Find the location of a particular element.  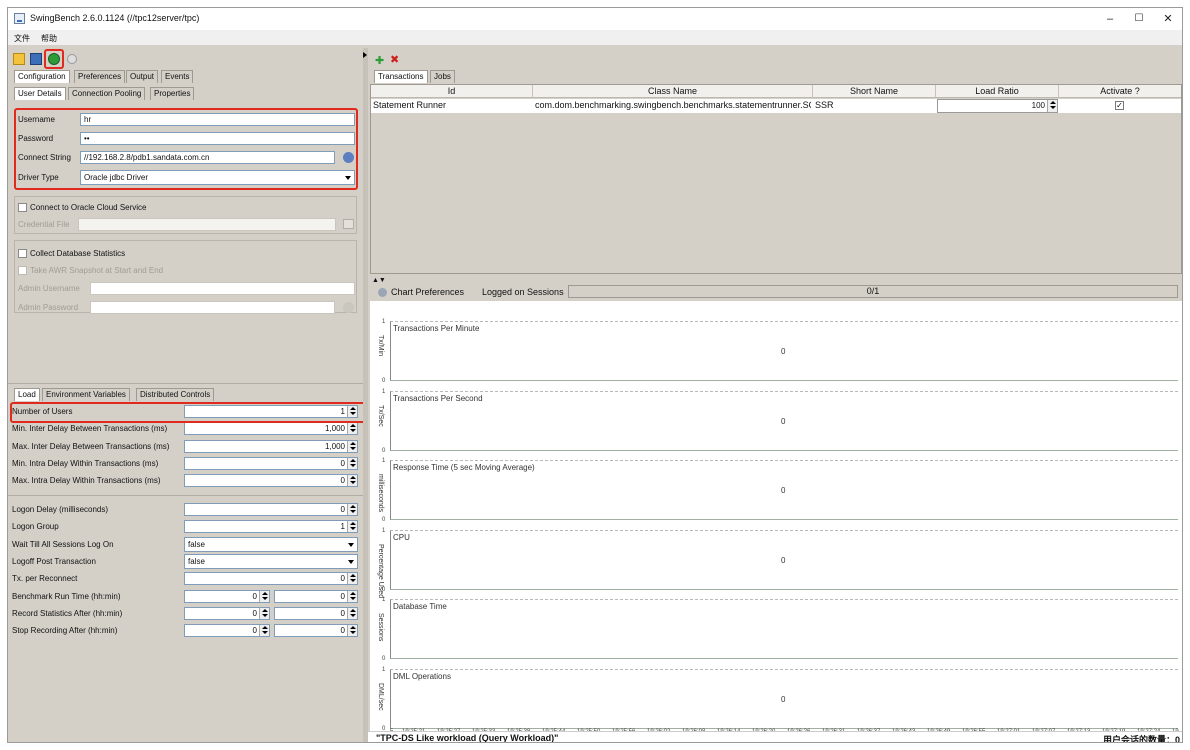

chart-title: Transactions Per Minute is located at coordinates (436, 328).